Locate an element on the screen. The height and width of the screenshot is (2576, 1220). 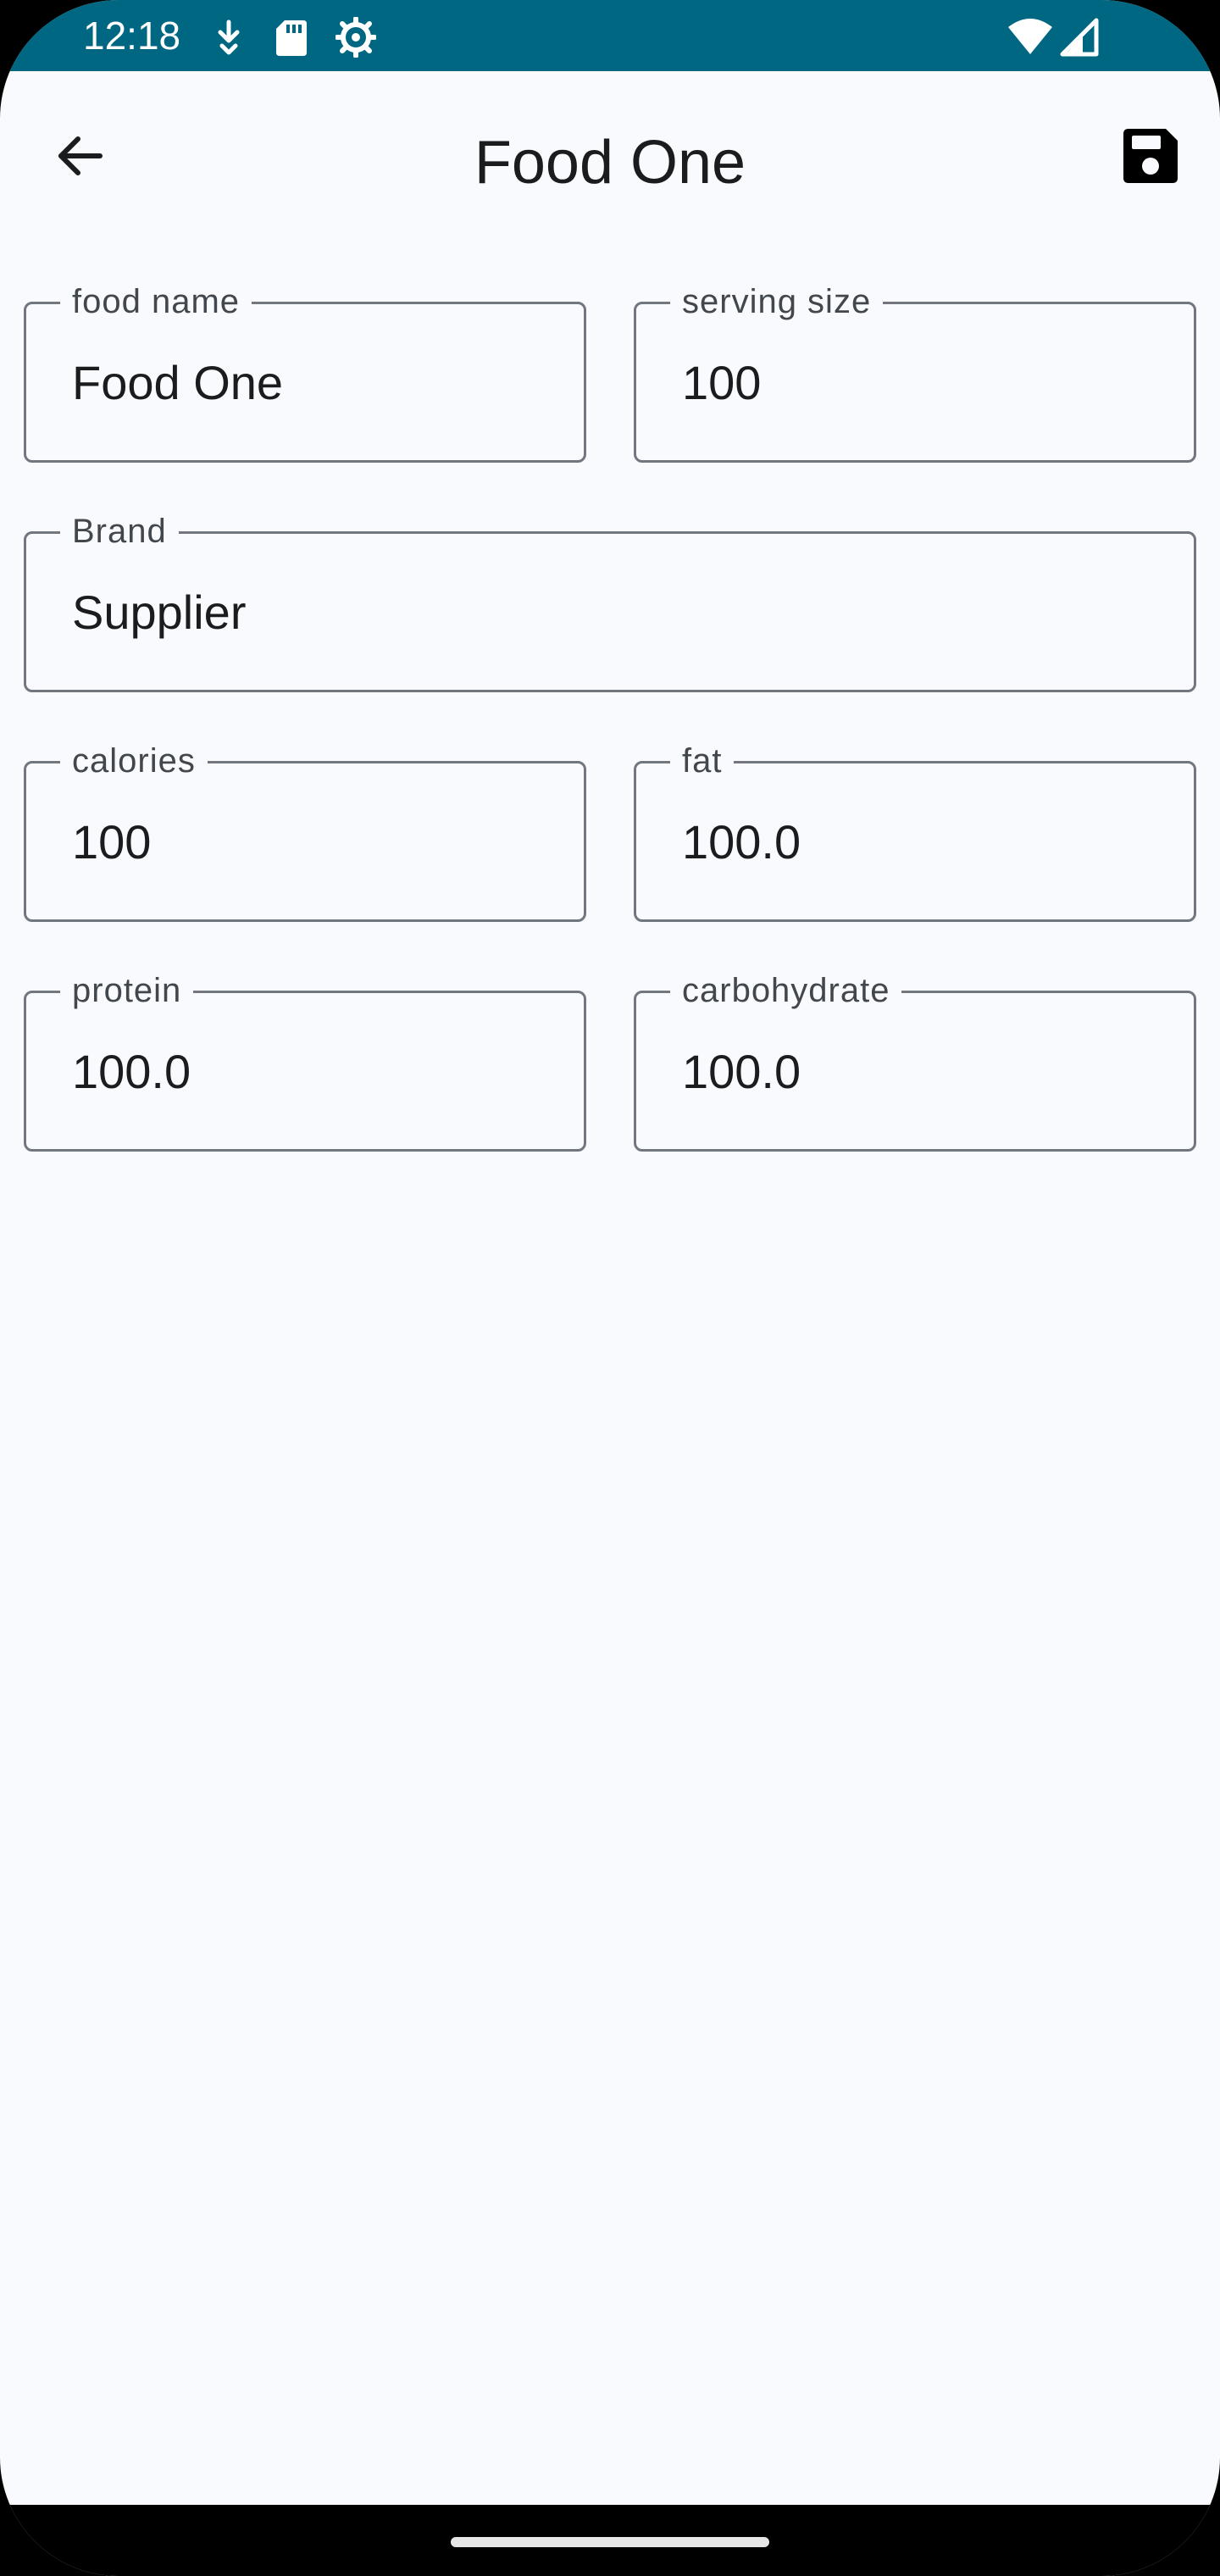
arrow-back-icon is located at coordinates (80, 158).